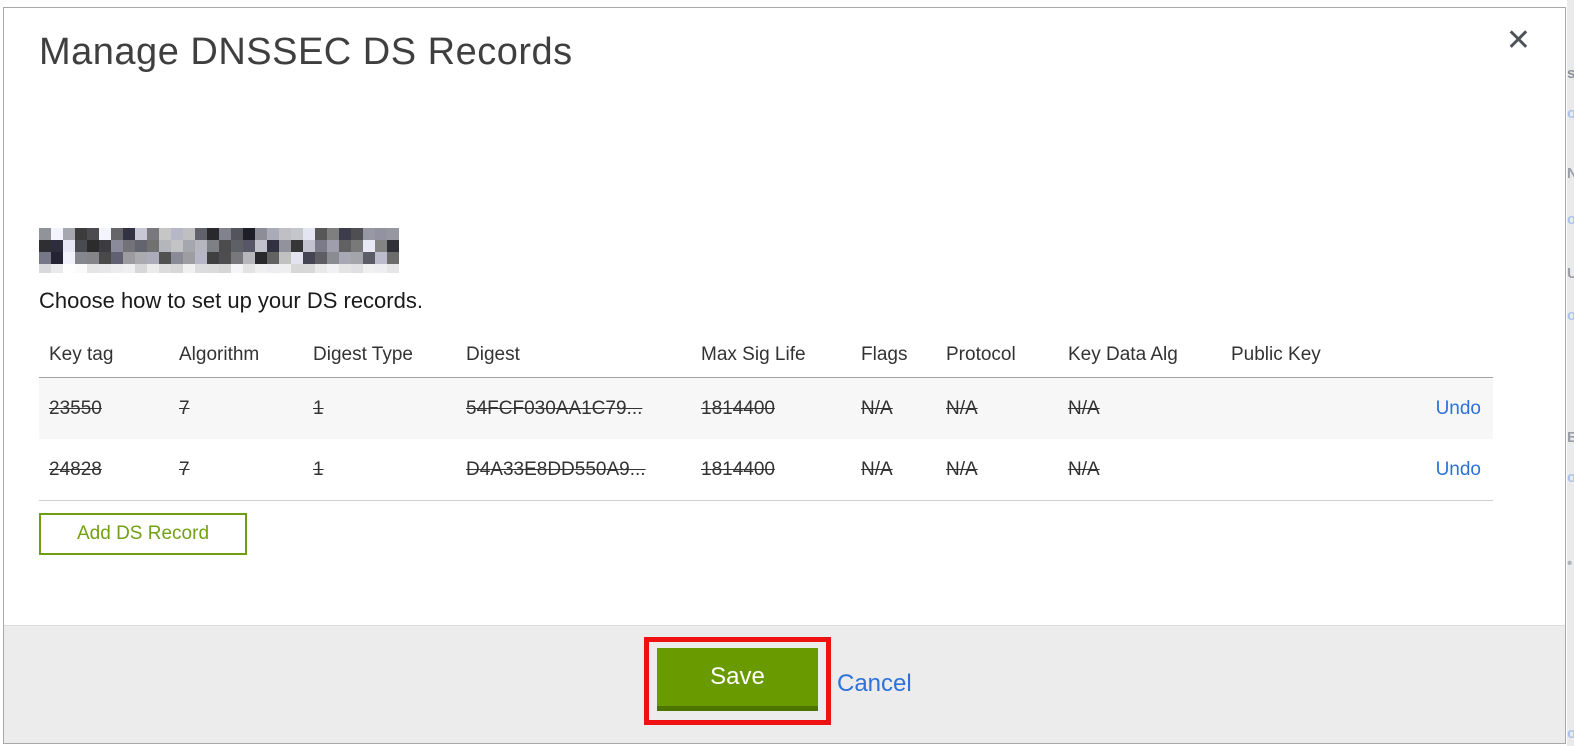 The width and height of the screenshot is (1574, 746). I want to click on header-protocol: Protocol, so click(981, 354).